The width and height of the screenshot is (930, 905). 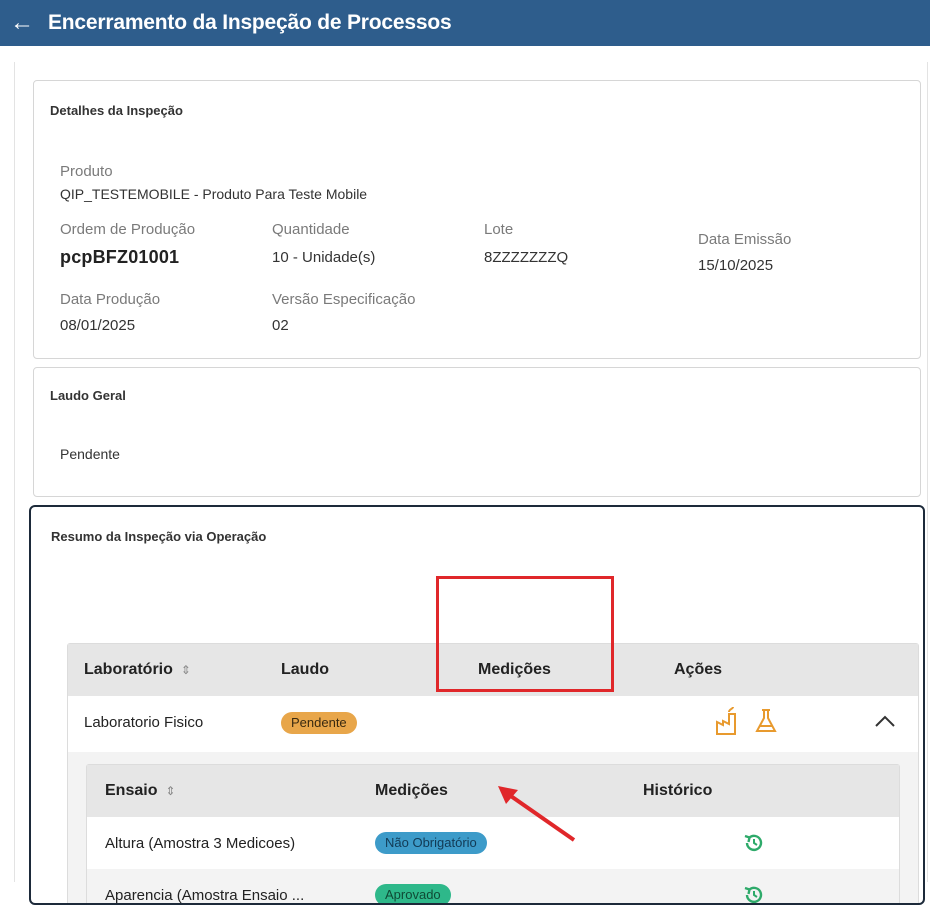 What do you see at coordinates (137, 670) in the screenshot?
I see `column-laboratorio: Laboratório ⇕` at bounding box center [137, 670].